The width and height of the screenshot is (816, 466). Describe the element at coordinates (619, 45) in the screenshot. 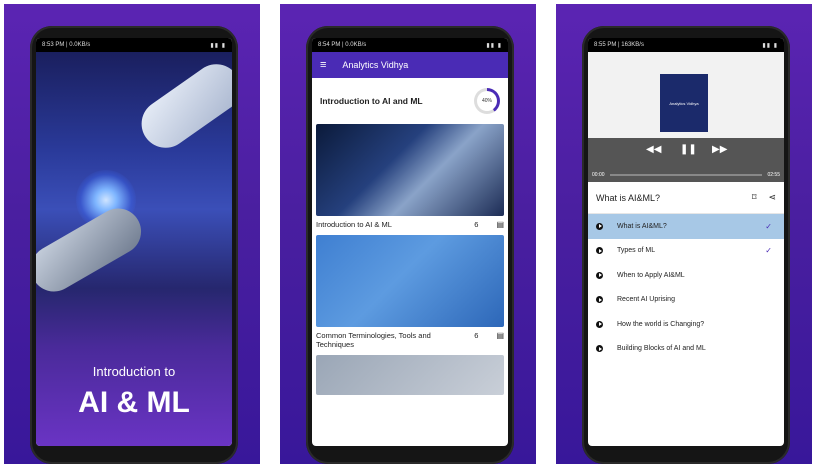

I see `status-time: 8:55 PM | 163KB/s` at that location.